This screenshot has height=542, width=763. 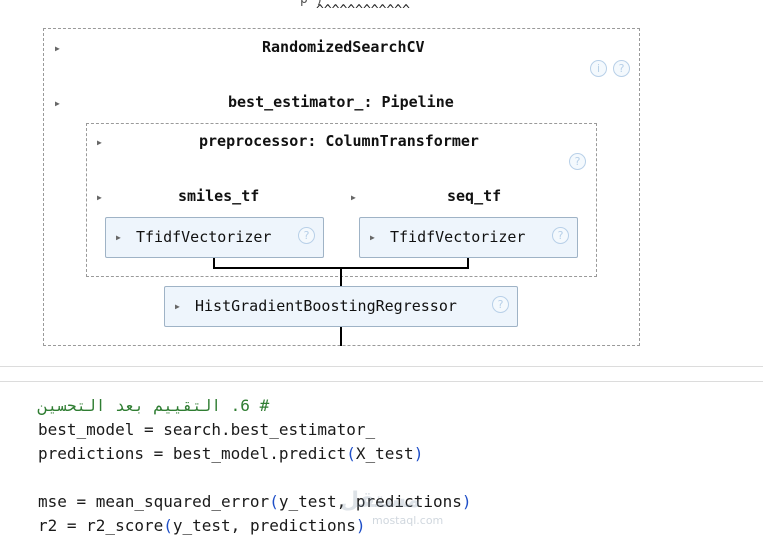 I want to click on info-icon: i, so click(x=598, y=68).